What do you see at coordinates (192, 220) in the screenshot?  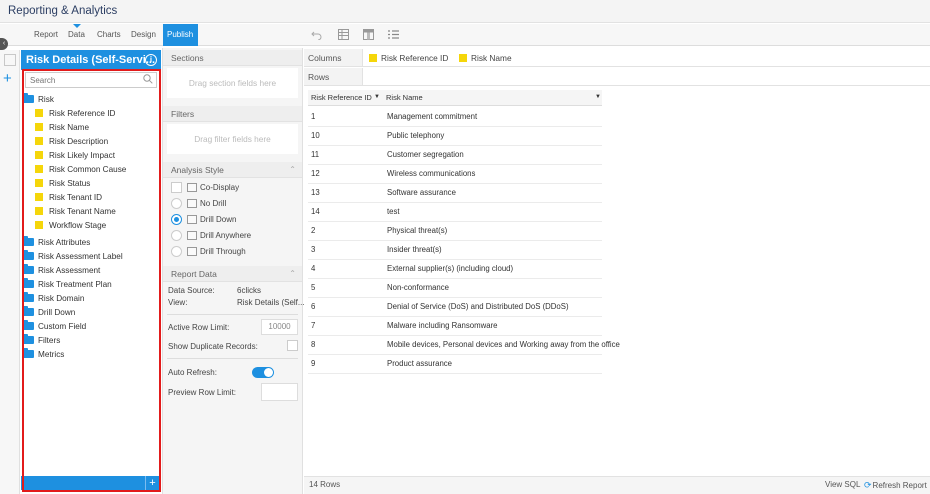 I see `drill-down-icon` at bounding box center [192, 220].